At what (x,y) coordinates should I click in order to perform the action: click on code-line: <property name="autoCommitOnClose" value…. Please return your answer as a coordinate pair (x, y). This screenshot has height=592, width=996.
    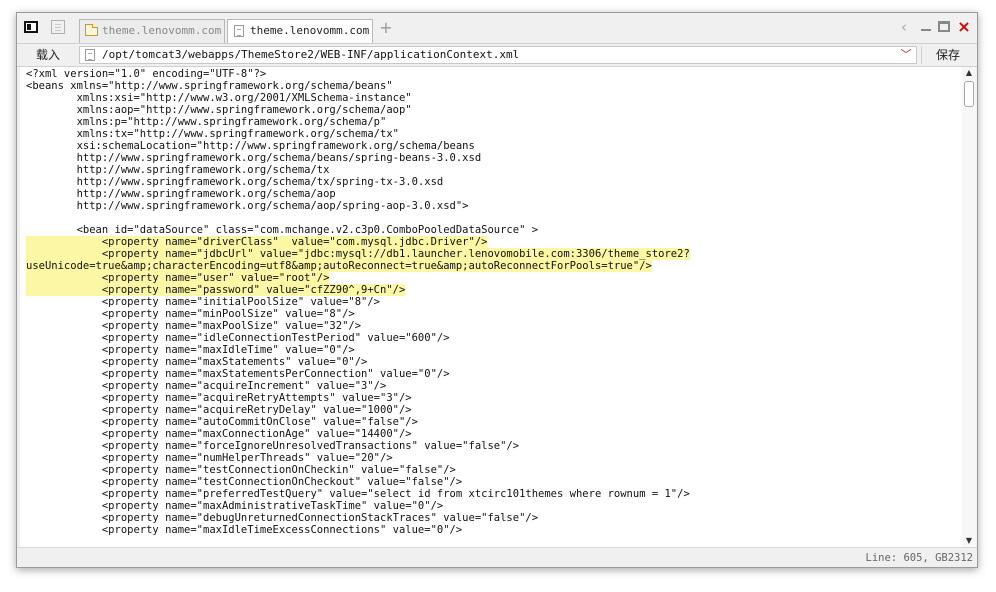
    Looking at the image, I should click on (358, 422).